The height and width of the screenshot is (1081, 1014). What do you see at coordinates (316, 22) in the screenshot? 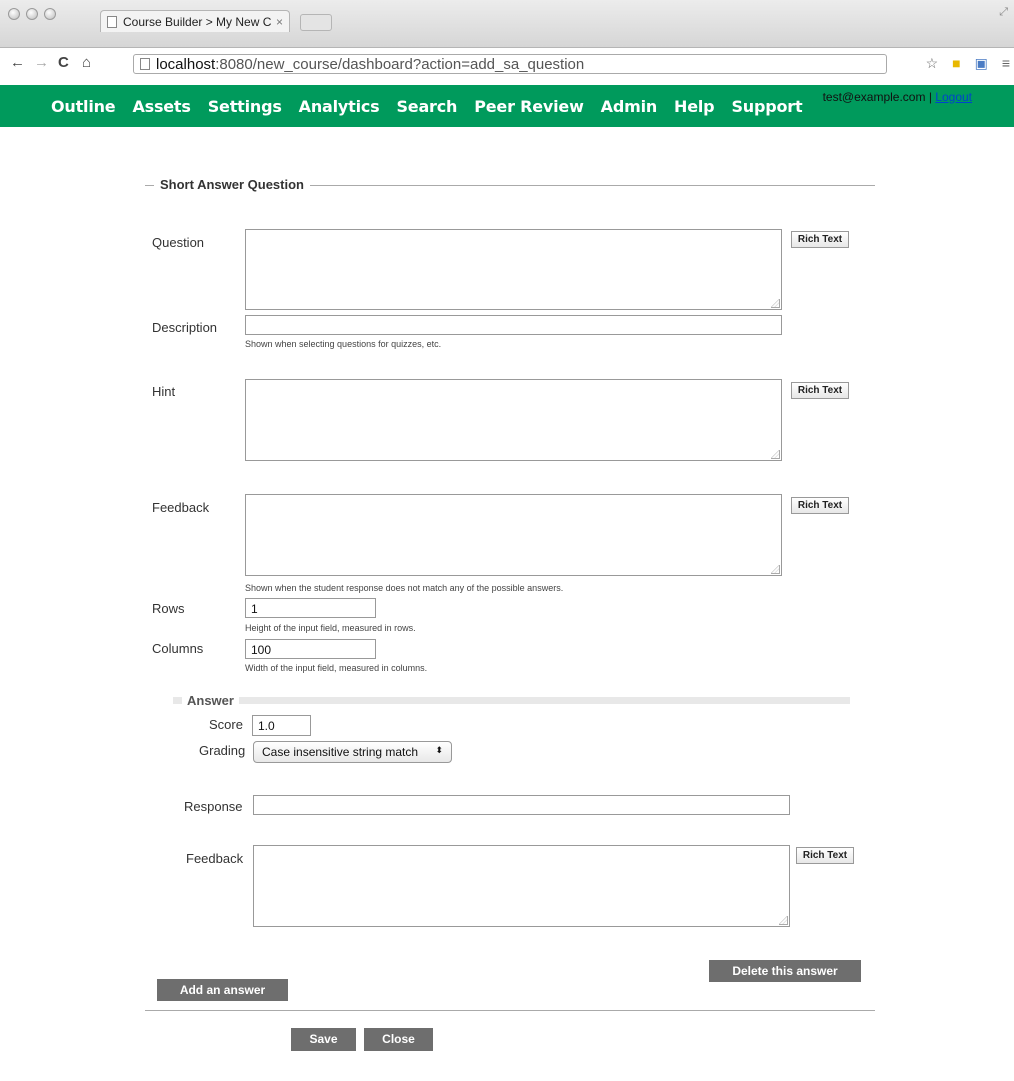
I see `new-tab-button` at bounding box center [316, 22].